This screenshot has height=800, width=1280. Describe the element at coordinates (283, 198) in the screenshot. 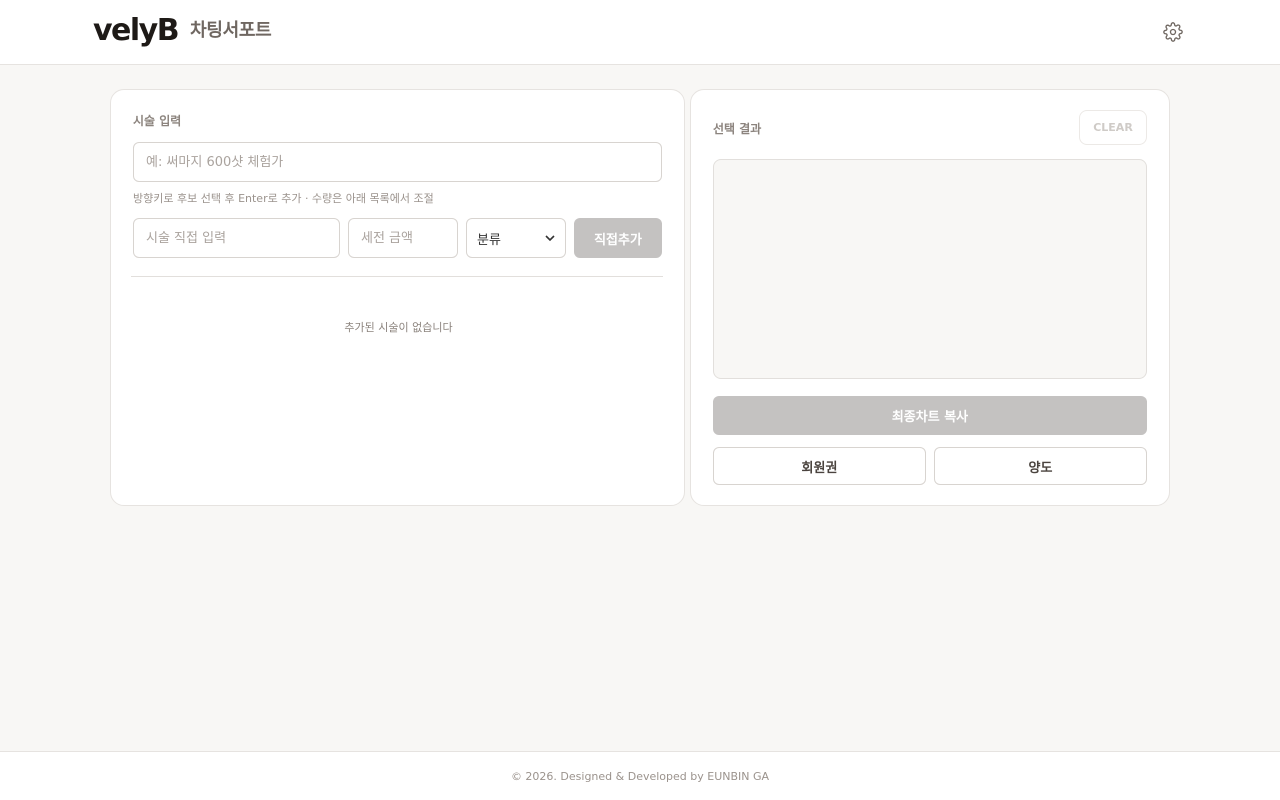

I see `search-hint: 방향키로 후보 선택 후 Enter로 추가 · 수량은 아래 목록에서 조절` at that location.